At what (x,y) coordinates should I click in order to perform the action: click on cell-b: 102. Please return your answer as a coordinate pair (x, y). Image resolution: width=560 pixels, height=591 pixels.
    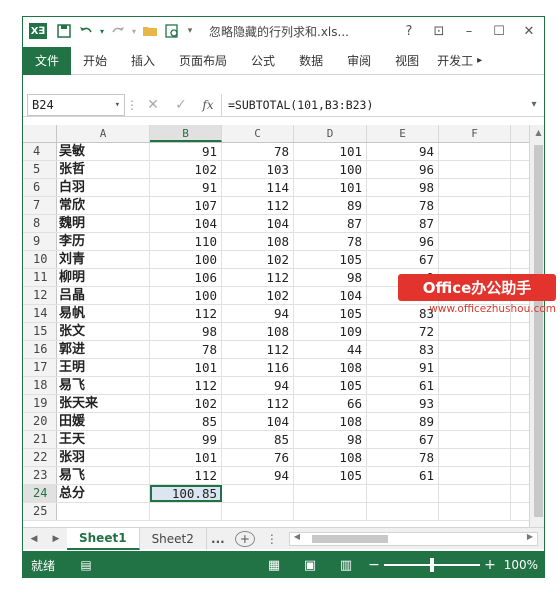
    Looking at the image, I should click on (186, 169).